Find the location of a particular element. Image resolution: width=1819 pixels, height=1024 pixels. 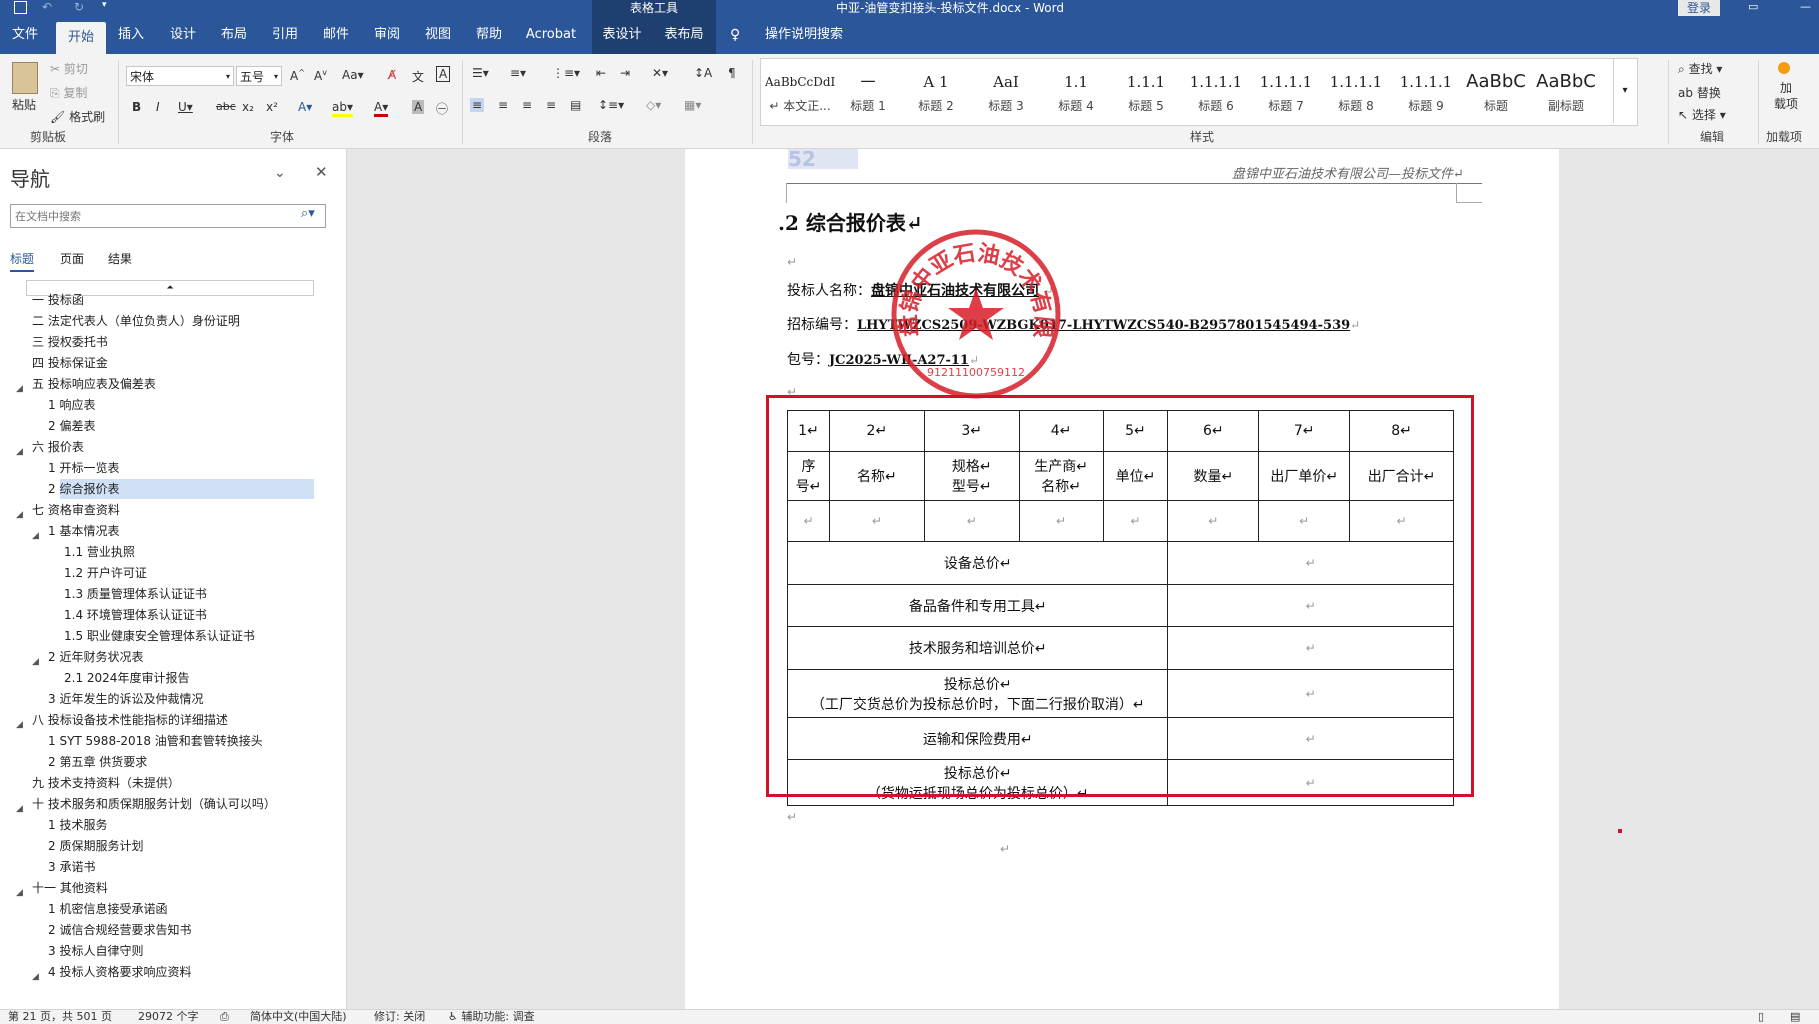

nav-heading-item: 1 SYT 5988-2018 油管和套管转换接头 is located at coordinates (157, 741).